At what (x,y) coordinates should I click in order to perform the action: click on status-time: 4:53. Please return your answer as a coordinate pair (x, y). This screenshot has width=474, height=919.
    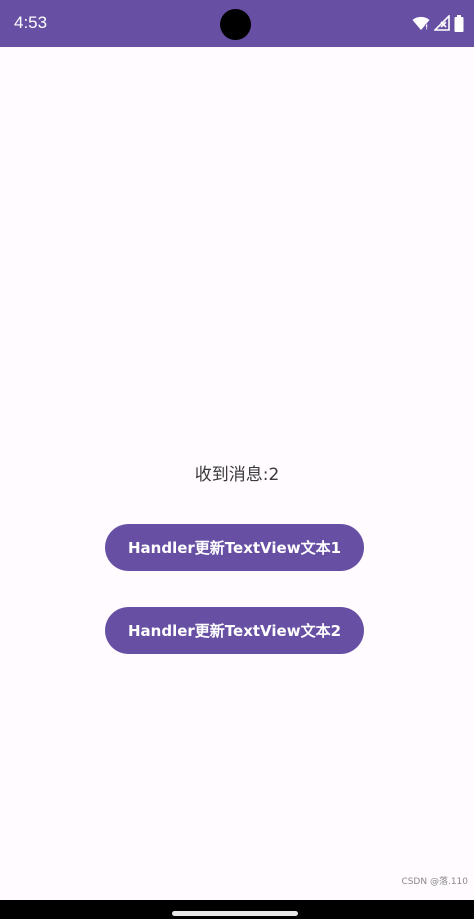
    Looking at the image, I should click on (31, 22).